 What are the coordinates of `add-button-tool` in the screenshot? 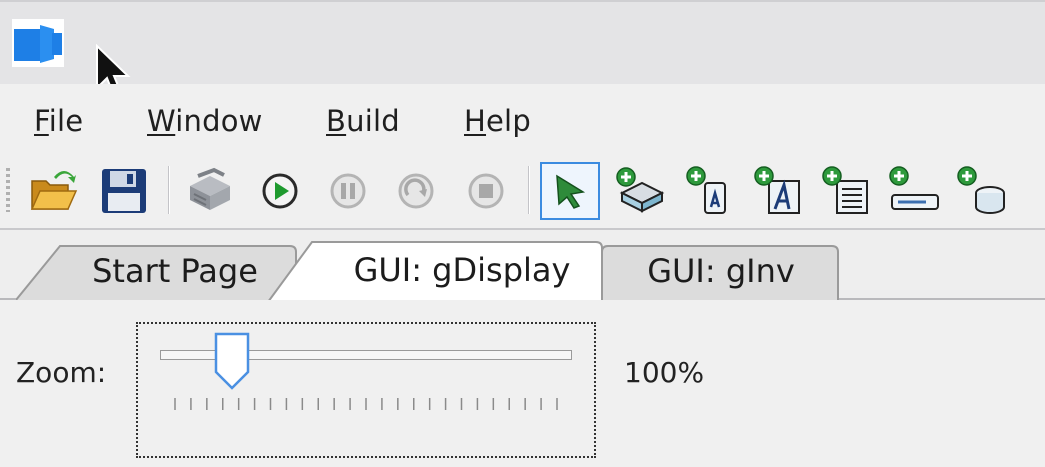 It's located at (640, 191).